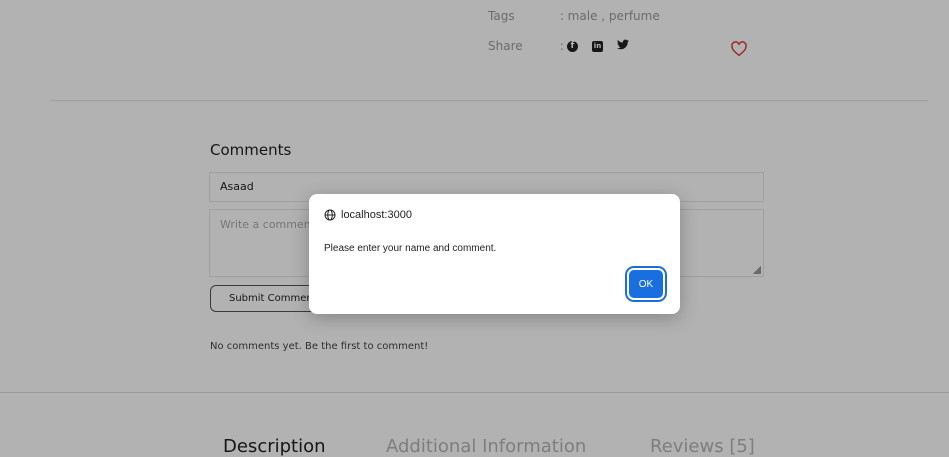  Describe the element at coordinates (646, 284) in the screenshot. I see `ok-button: OK` at that location.